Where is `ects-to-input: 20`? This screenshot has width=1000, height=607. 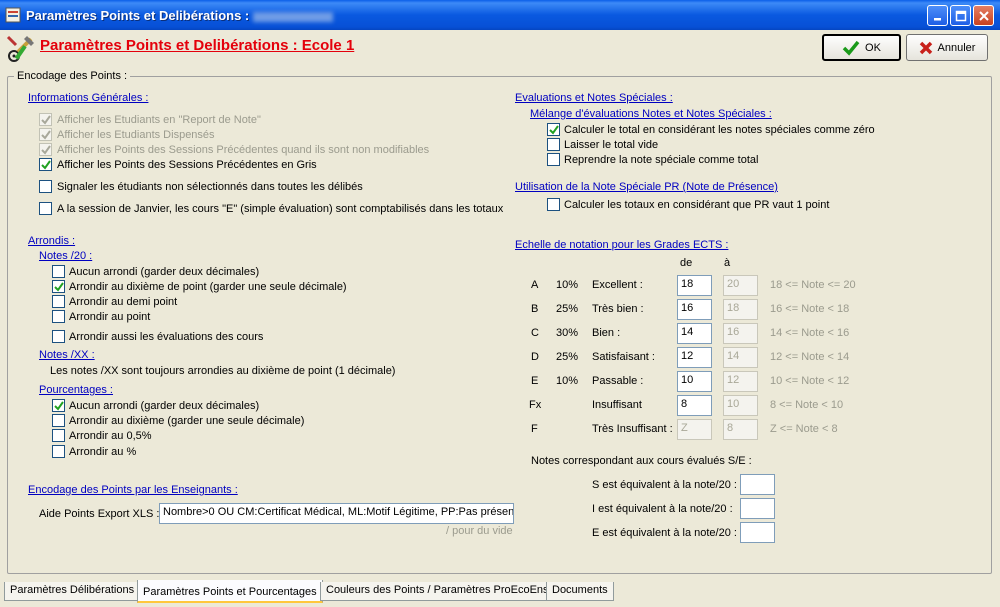 ects-to-input: 20 is located at coordinates (740, 285).